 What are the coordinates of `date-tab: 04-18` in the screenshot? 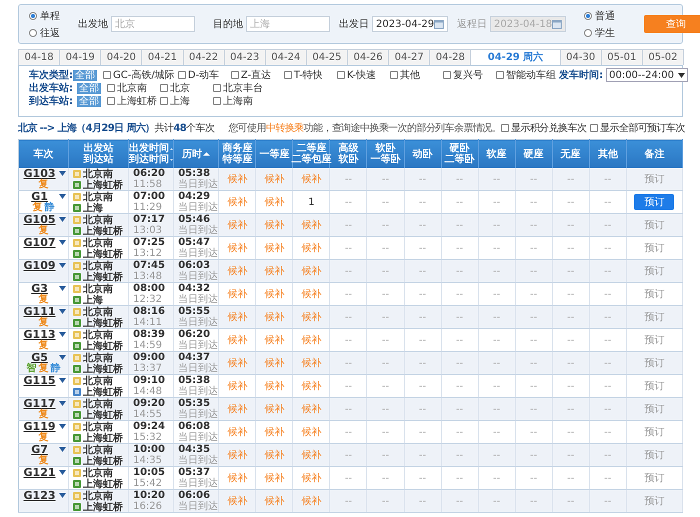 It's located at (39, 57).